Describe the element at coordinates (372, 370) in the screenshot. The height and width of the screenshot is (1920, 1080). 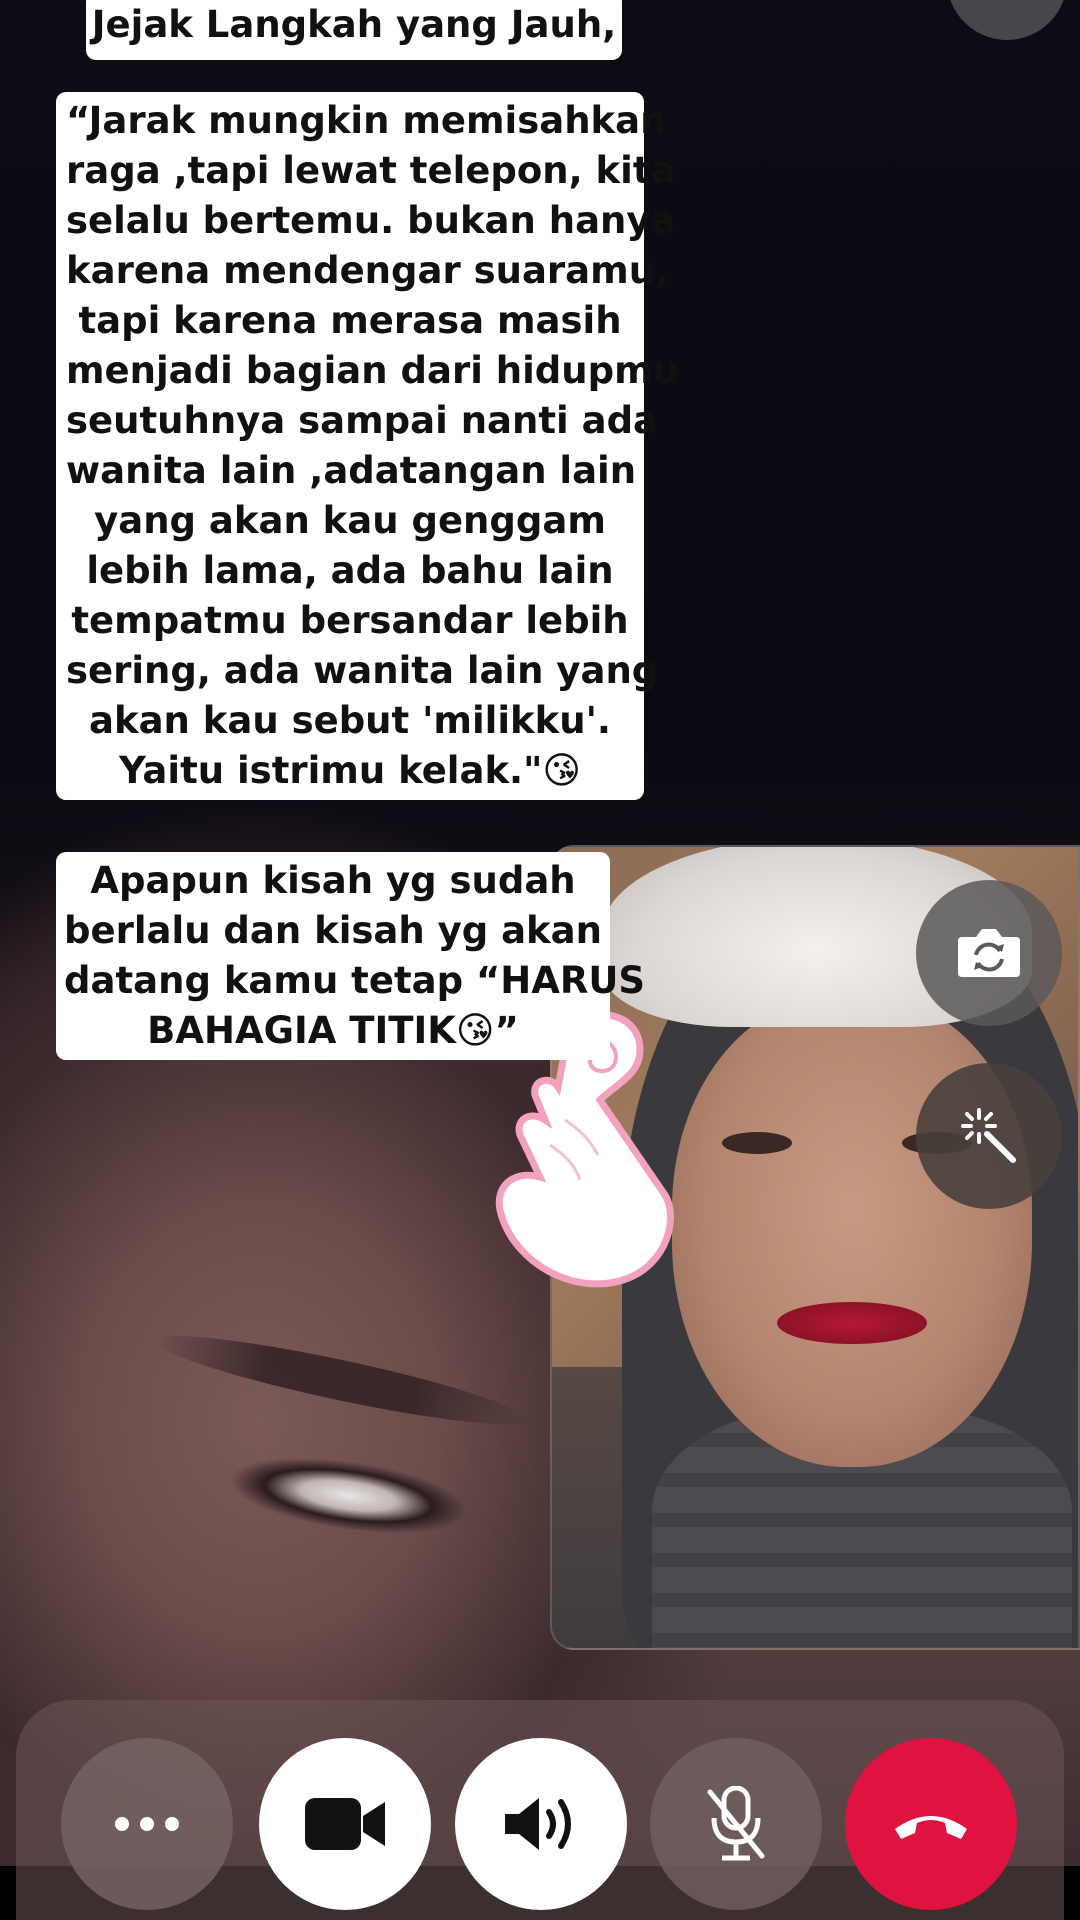
I see `quote-line: menjadi bagian dari hidupmu` at that location.